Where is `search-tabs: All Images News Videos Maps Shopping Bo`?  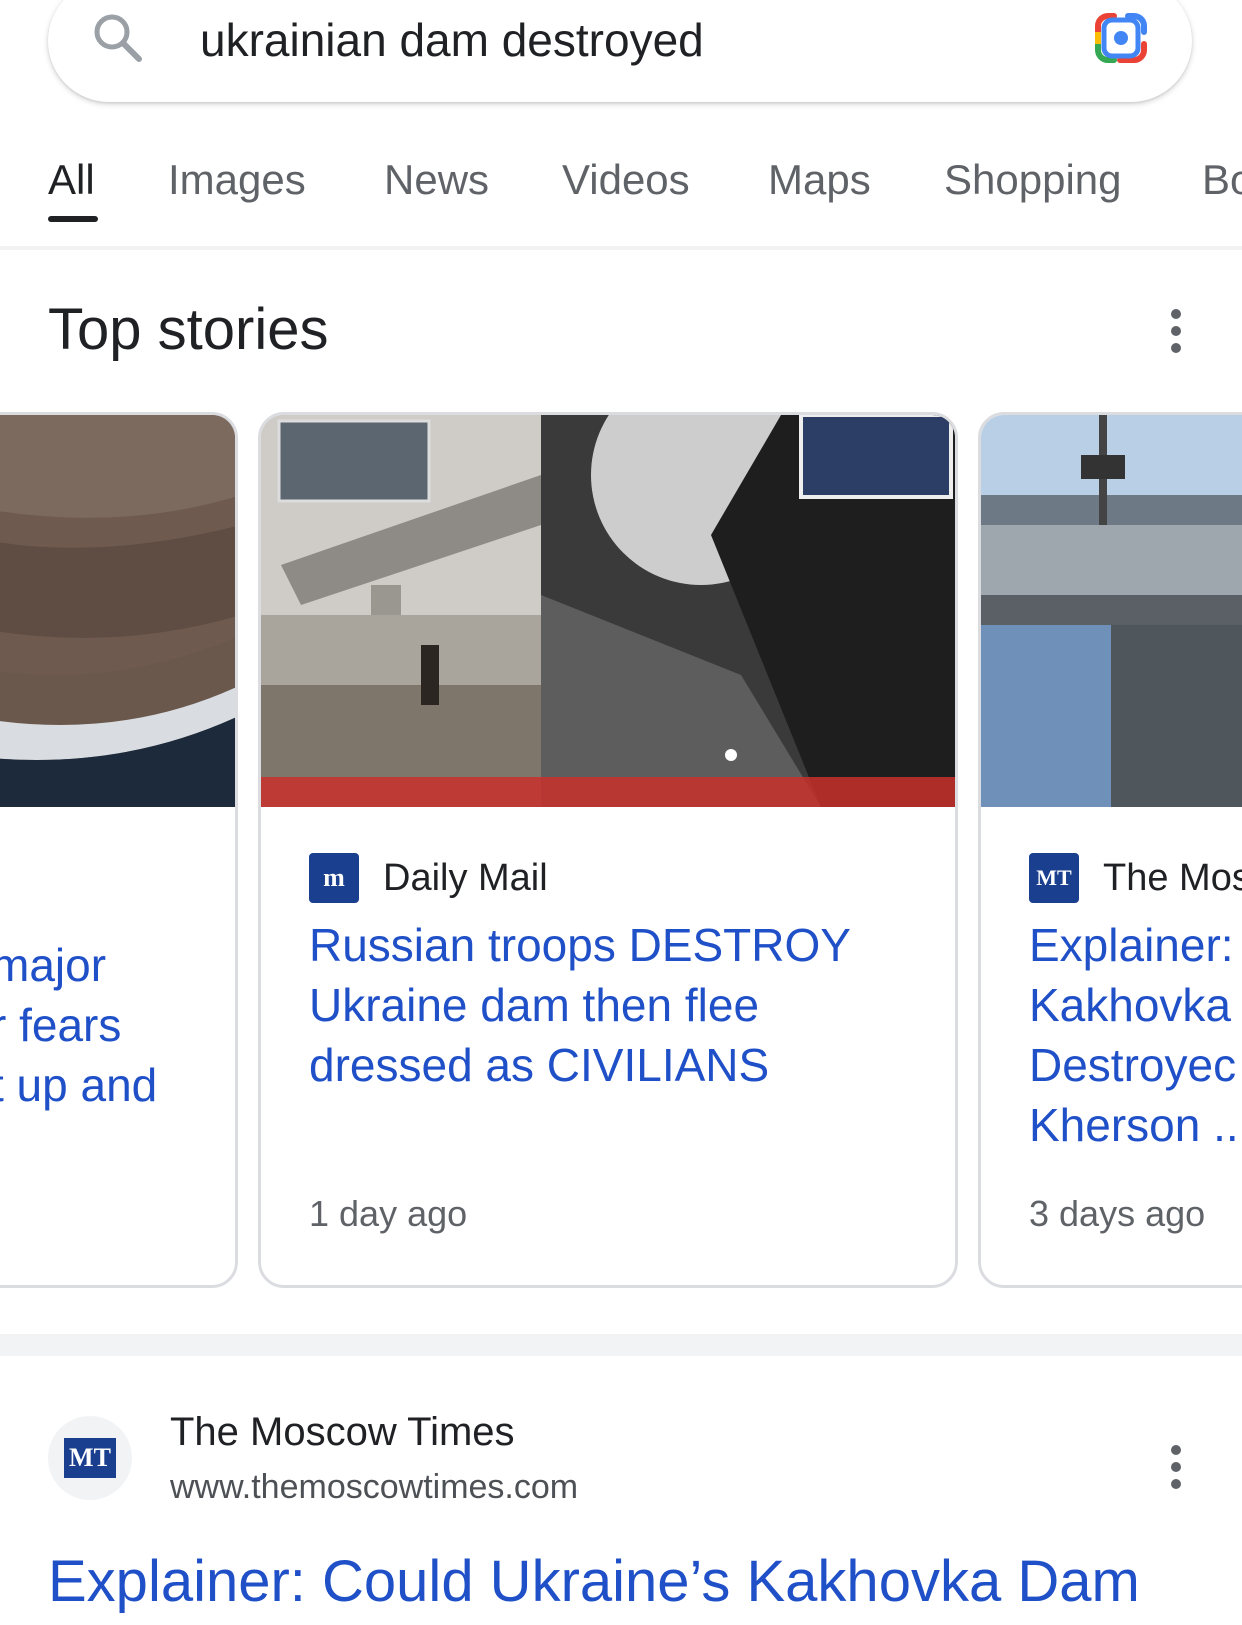
search-tabs: All Images News Videos Maps Shopping Bo is located at coordinates (621, 195).